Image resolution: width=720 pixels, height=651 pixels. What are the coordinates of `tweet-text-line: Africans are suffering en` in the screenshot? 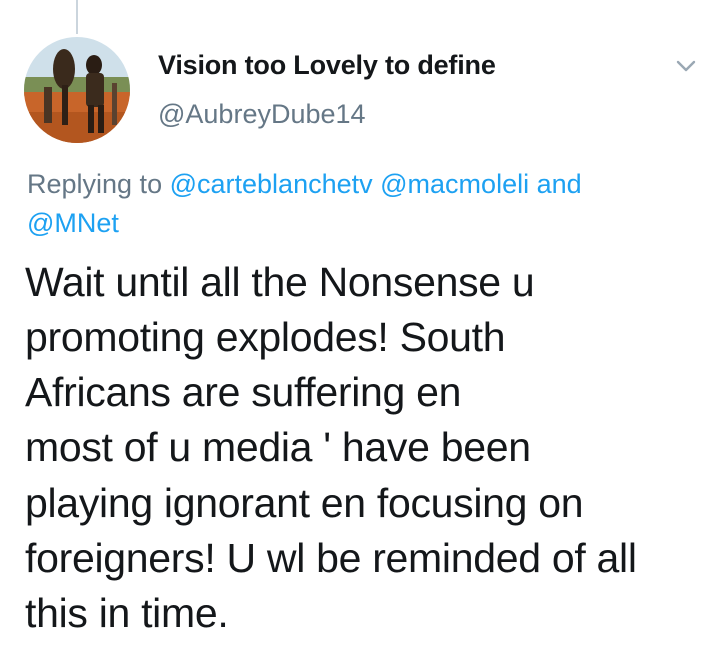 It's located at (243, 392).